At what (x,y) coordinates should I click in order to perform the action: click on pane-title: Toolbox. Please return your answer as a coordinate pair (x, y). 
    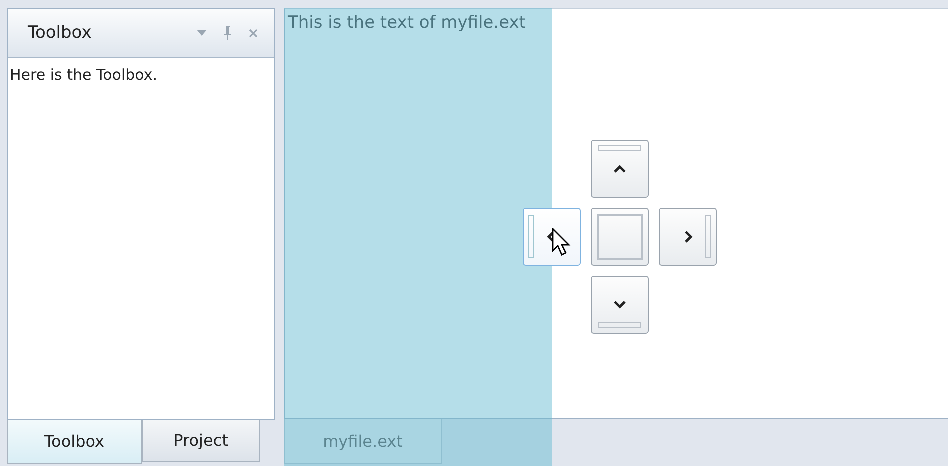
    Looking at the image, I should click on (60, 33).